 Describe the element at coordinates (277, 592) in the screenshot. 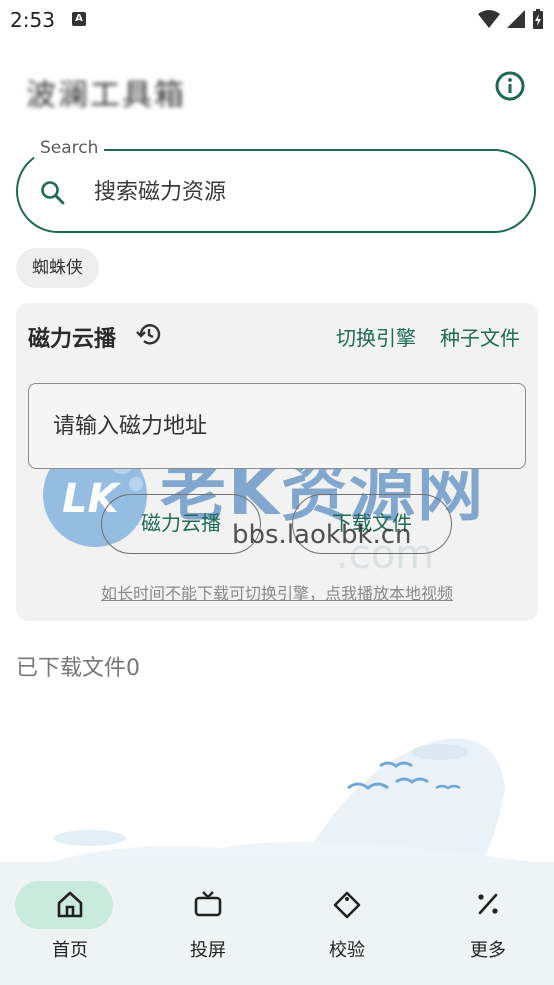

I see `local-video-hint-link: 如长时间不能下载可切换引擎，点我播放本地视频` at that location.